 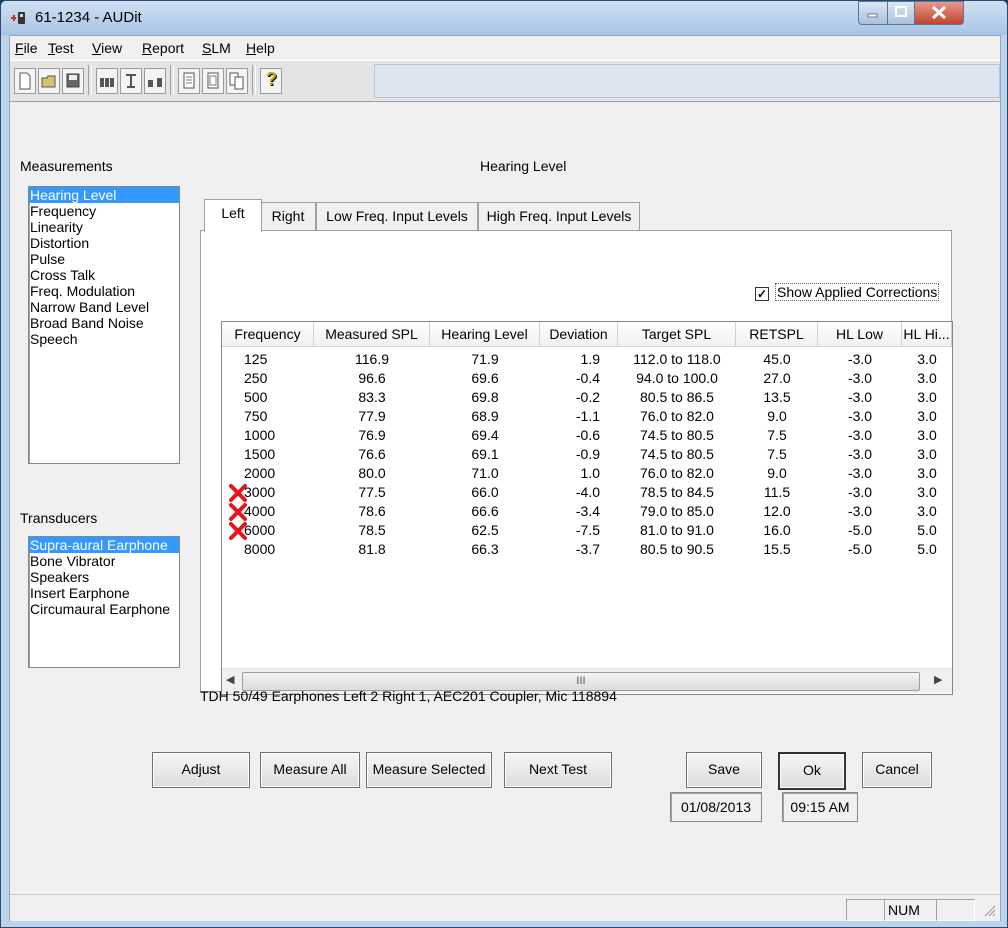 I want to click on measurement-list-item: Distortion, so click(x=104, y=243).